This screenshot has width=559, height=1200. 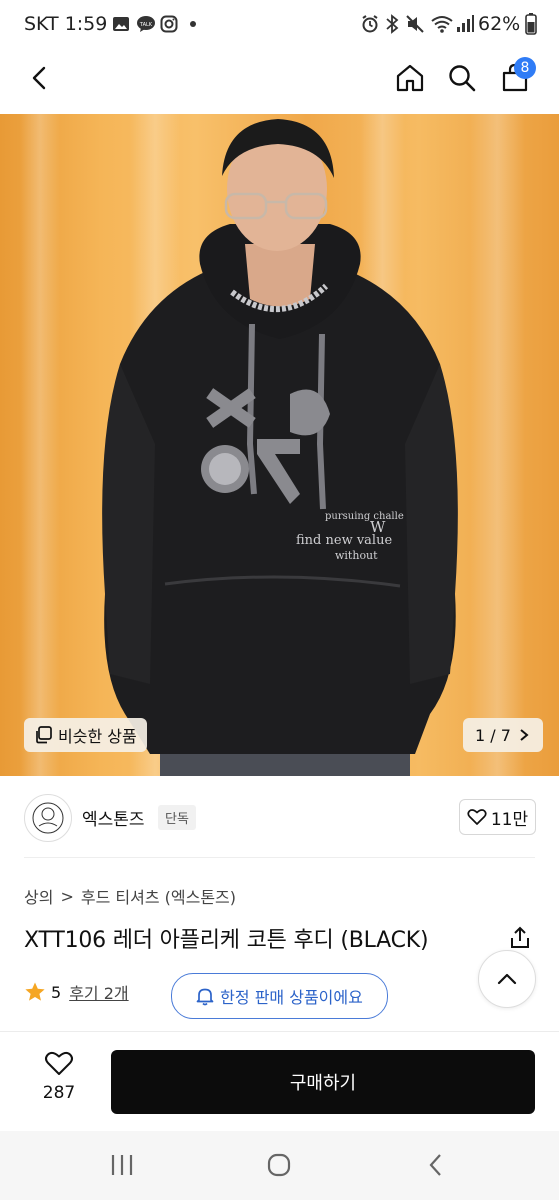 What do you see at coordinates (205, 997) in the screenshot?
I see `bell-icon` at bounding box center [205, 997].